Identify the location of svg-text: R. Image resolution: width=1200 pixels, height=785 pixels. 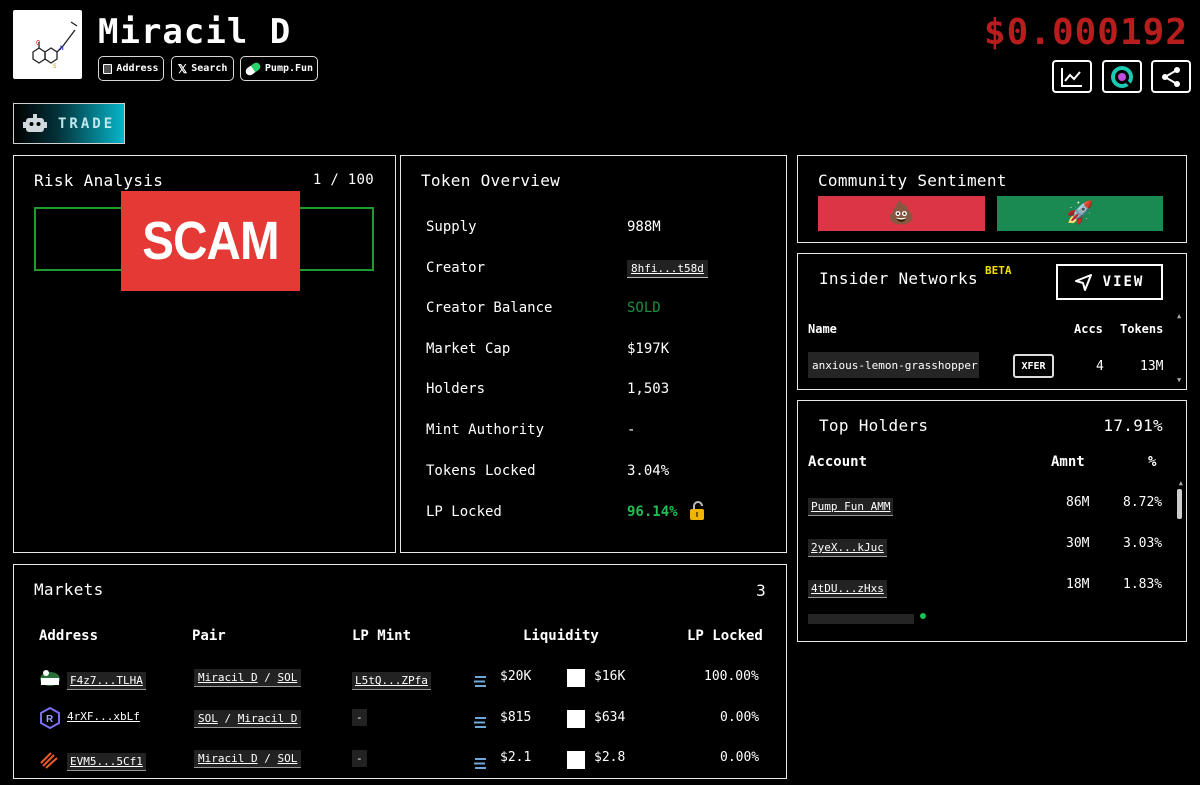
(50, 719).